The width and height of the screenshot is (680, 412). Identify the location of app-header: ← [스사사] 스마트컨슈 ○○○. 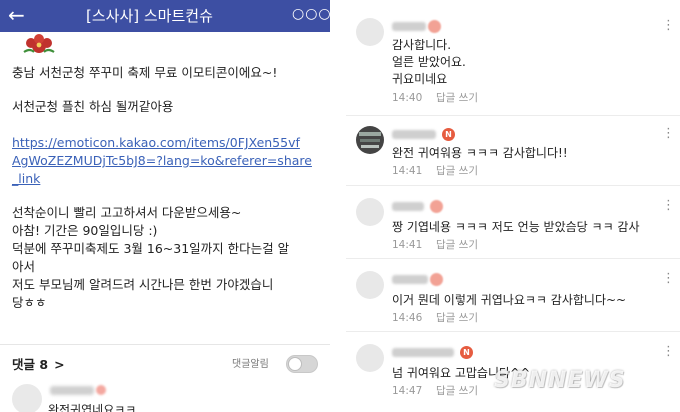
(165, 16).